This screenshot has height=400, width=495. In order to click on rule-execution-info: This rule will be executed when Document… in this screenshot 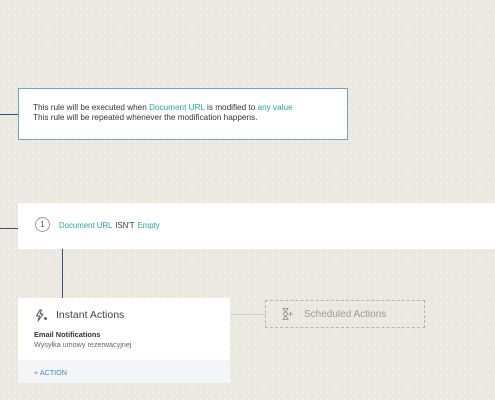, I will do `click(183, 114)`.